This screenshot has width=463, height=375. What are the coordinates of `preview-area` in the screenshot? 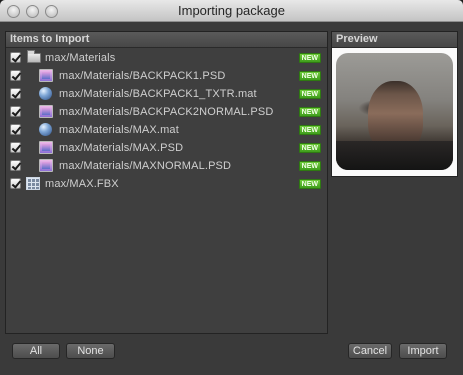 It's located at (394, 112).